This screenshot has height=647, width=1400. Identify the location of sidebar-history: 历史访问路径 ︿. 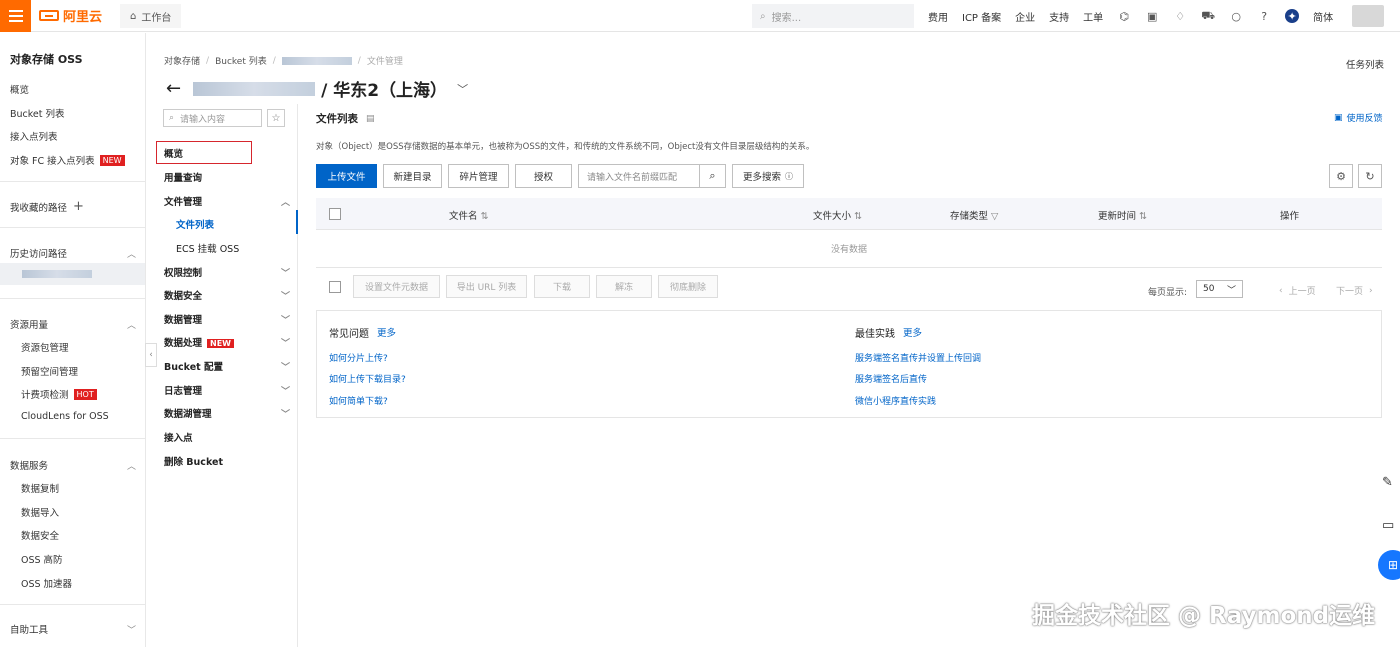
(73, 253).